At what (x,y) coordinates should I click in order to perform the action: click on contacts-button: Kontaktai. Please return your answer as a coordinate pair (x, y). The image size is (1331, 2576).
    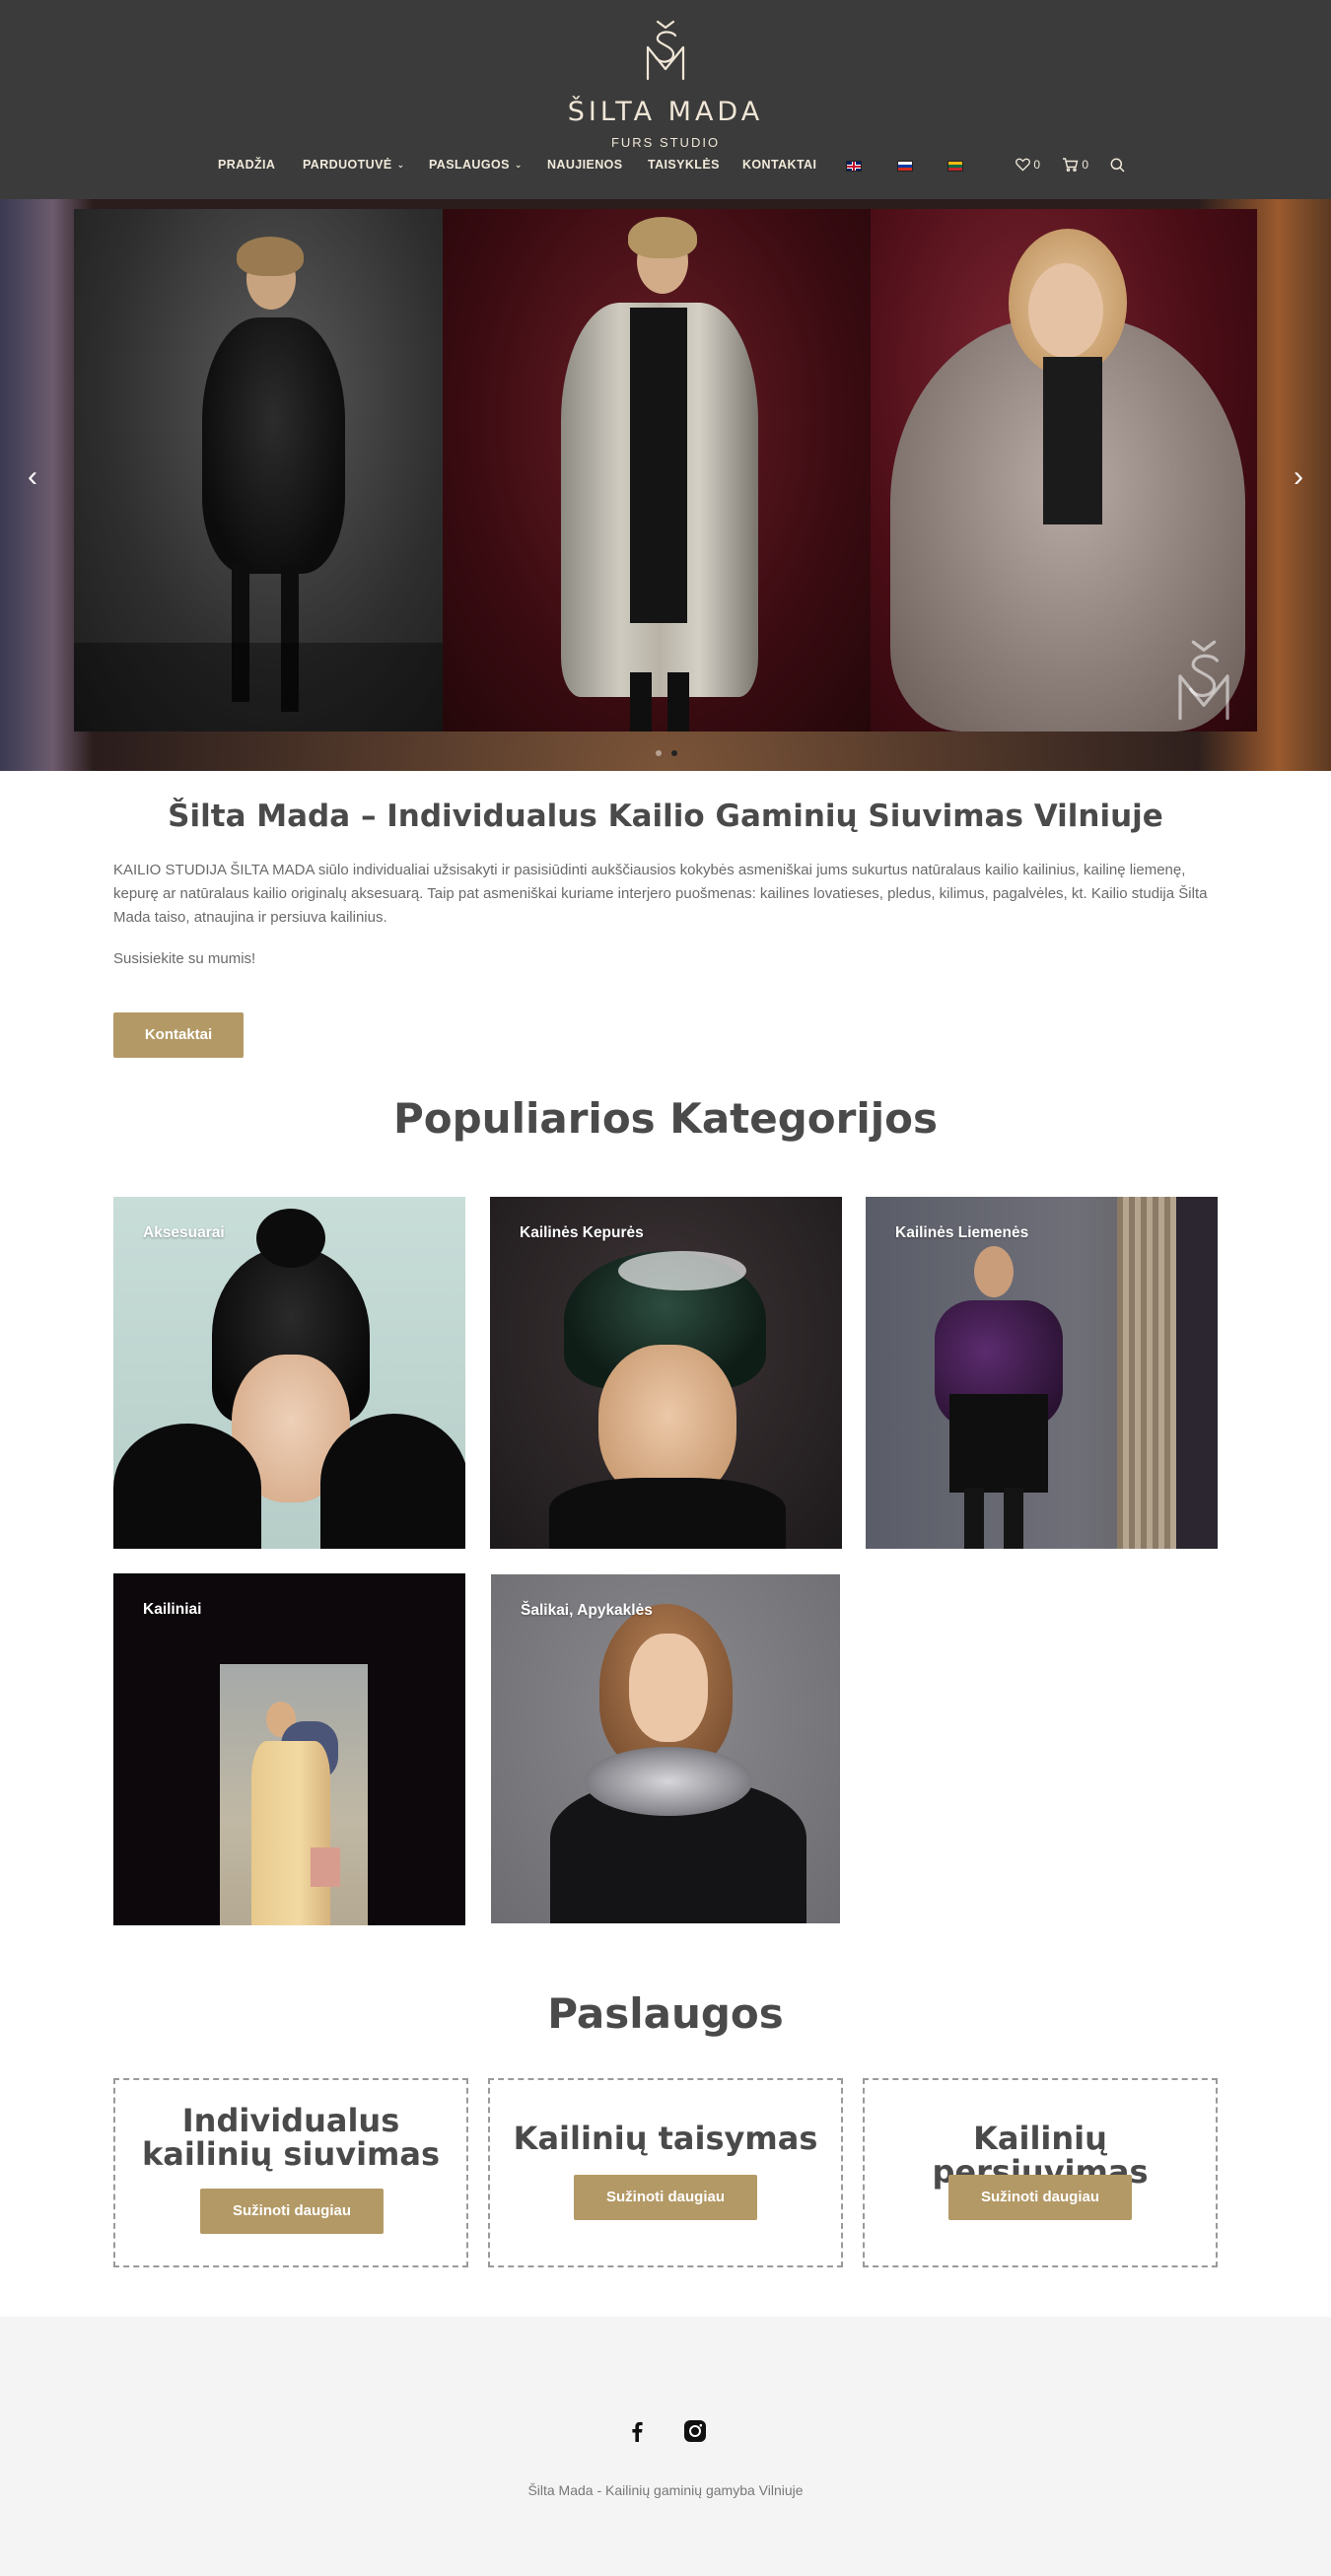
    Looking at the image, I should click on (178, 1035).